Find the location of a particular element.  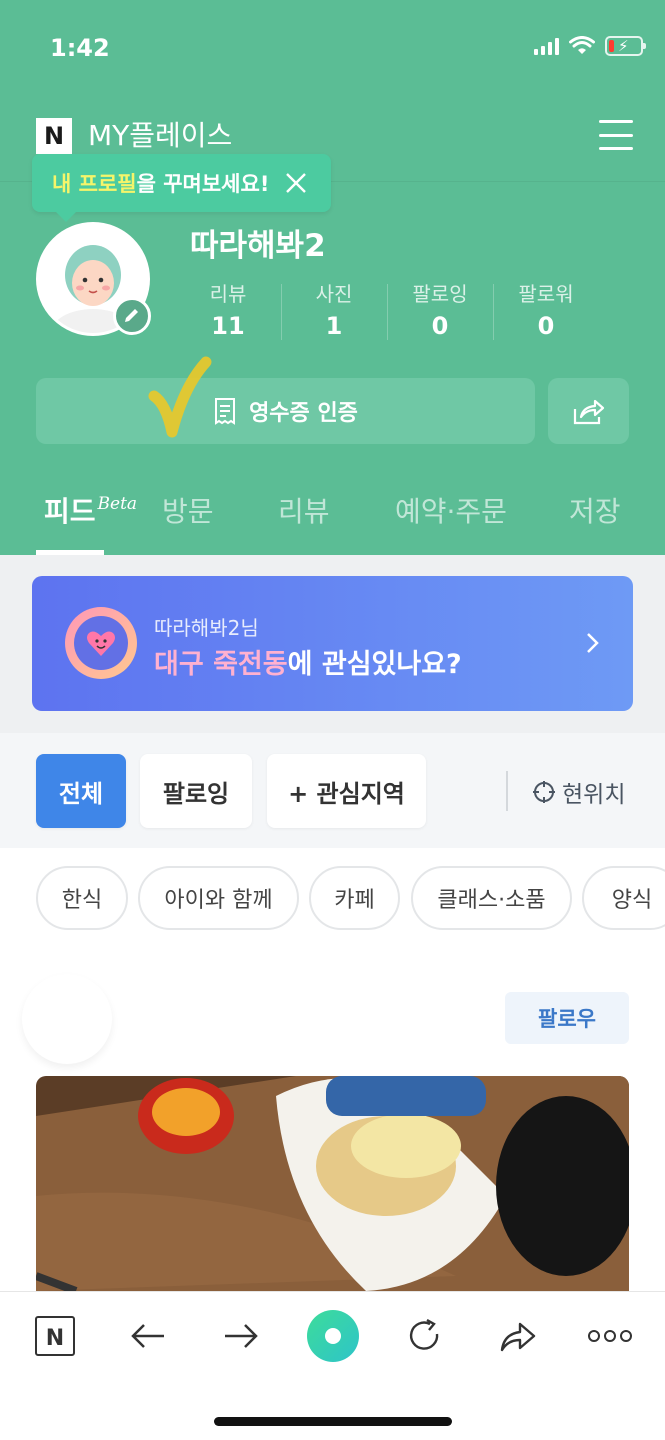

category-chip: 아이와 함께 is located at coordinates (218, 898).